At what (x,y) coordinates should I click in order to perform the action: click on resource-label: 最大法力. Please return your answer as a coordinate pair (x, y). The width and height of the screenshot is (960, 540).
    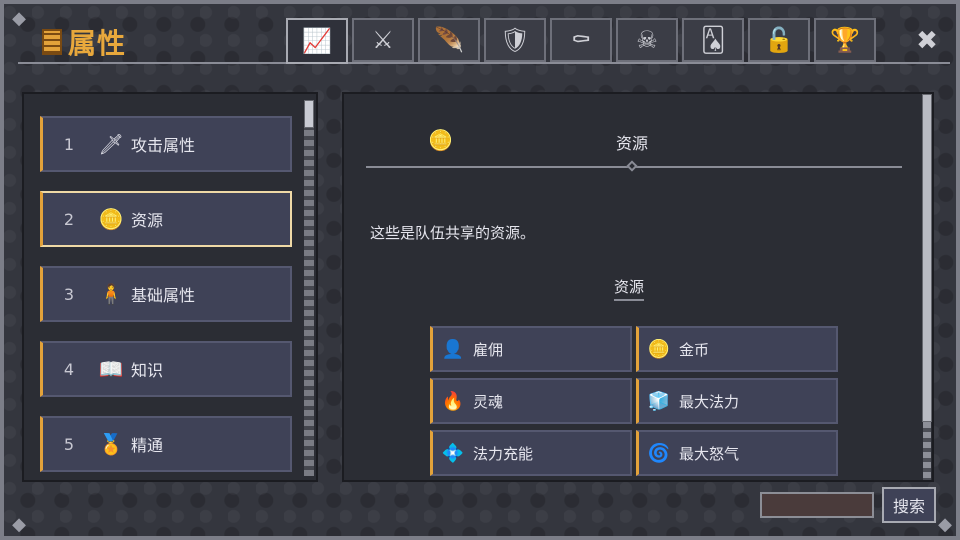
    Looking at the image, I should click on (709, 401).